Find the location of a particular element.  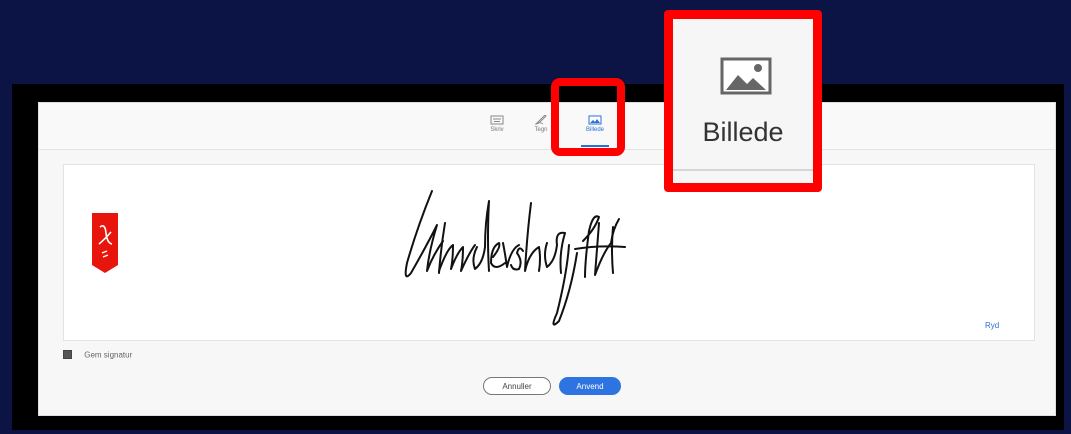

signature-image is located at coordinates (515, 258).